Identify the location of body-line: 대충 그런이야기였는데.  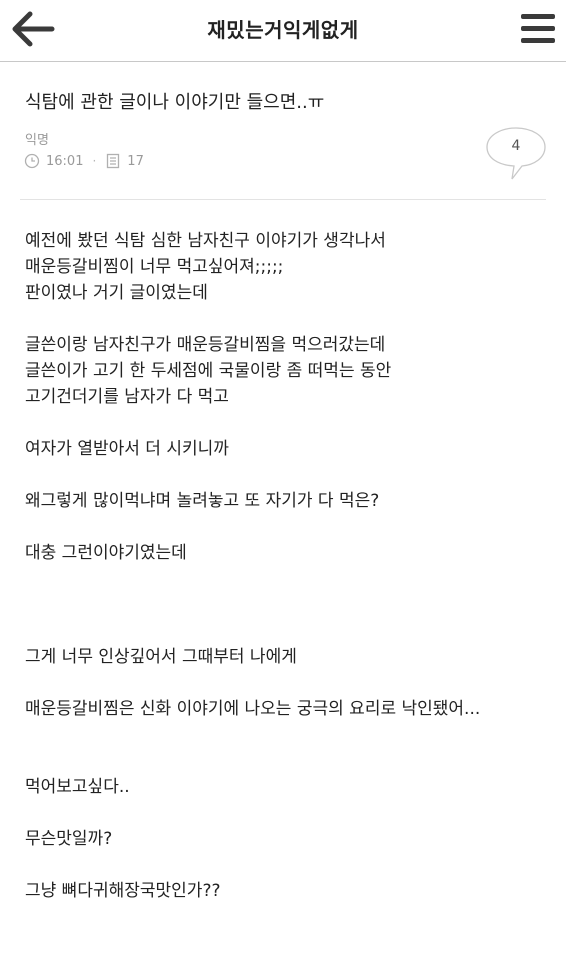
(106, 553).